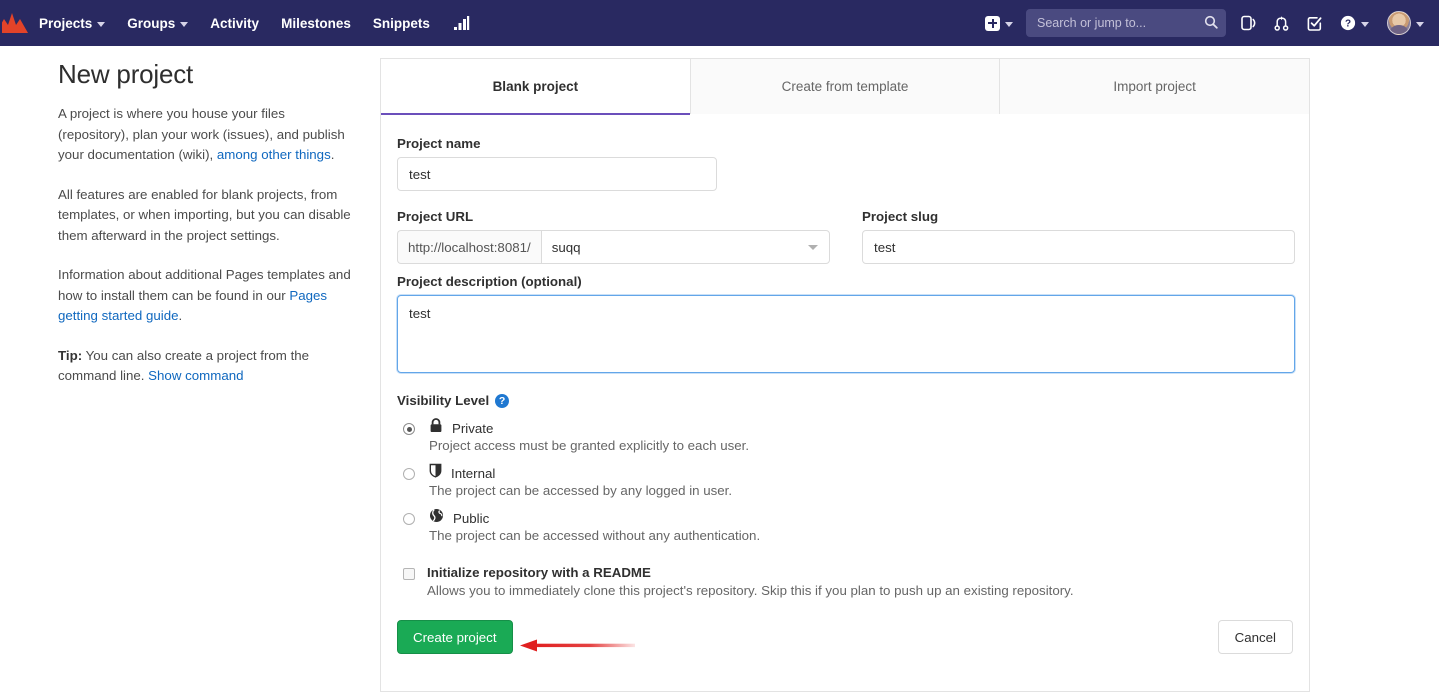  I want to click on tab-import-project: Import project, so click(1155, 86).